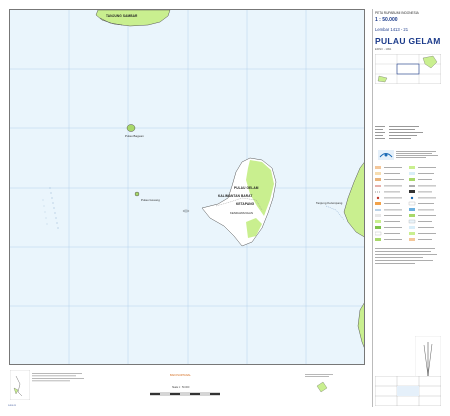 This screenshot has width=450, height=416. What do you see at coordinates (397, 13) in the screenshot?
I see `map-series: PETA RUPABUMI INDONESIA` at bounding box center [397, 13].